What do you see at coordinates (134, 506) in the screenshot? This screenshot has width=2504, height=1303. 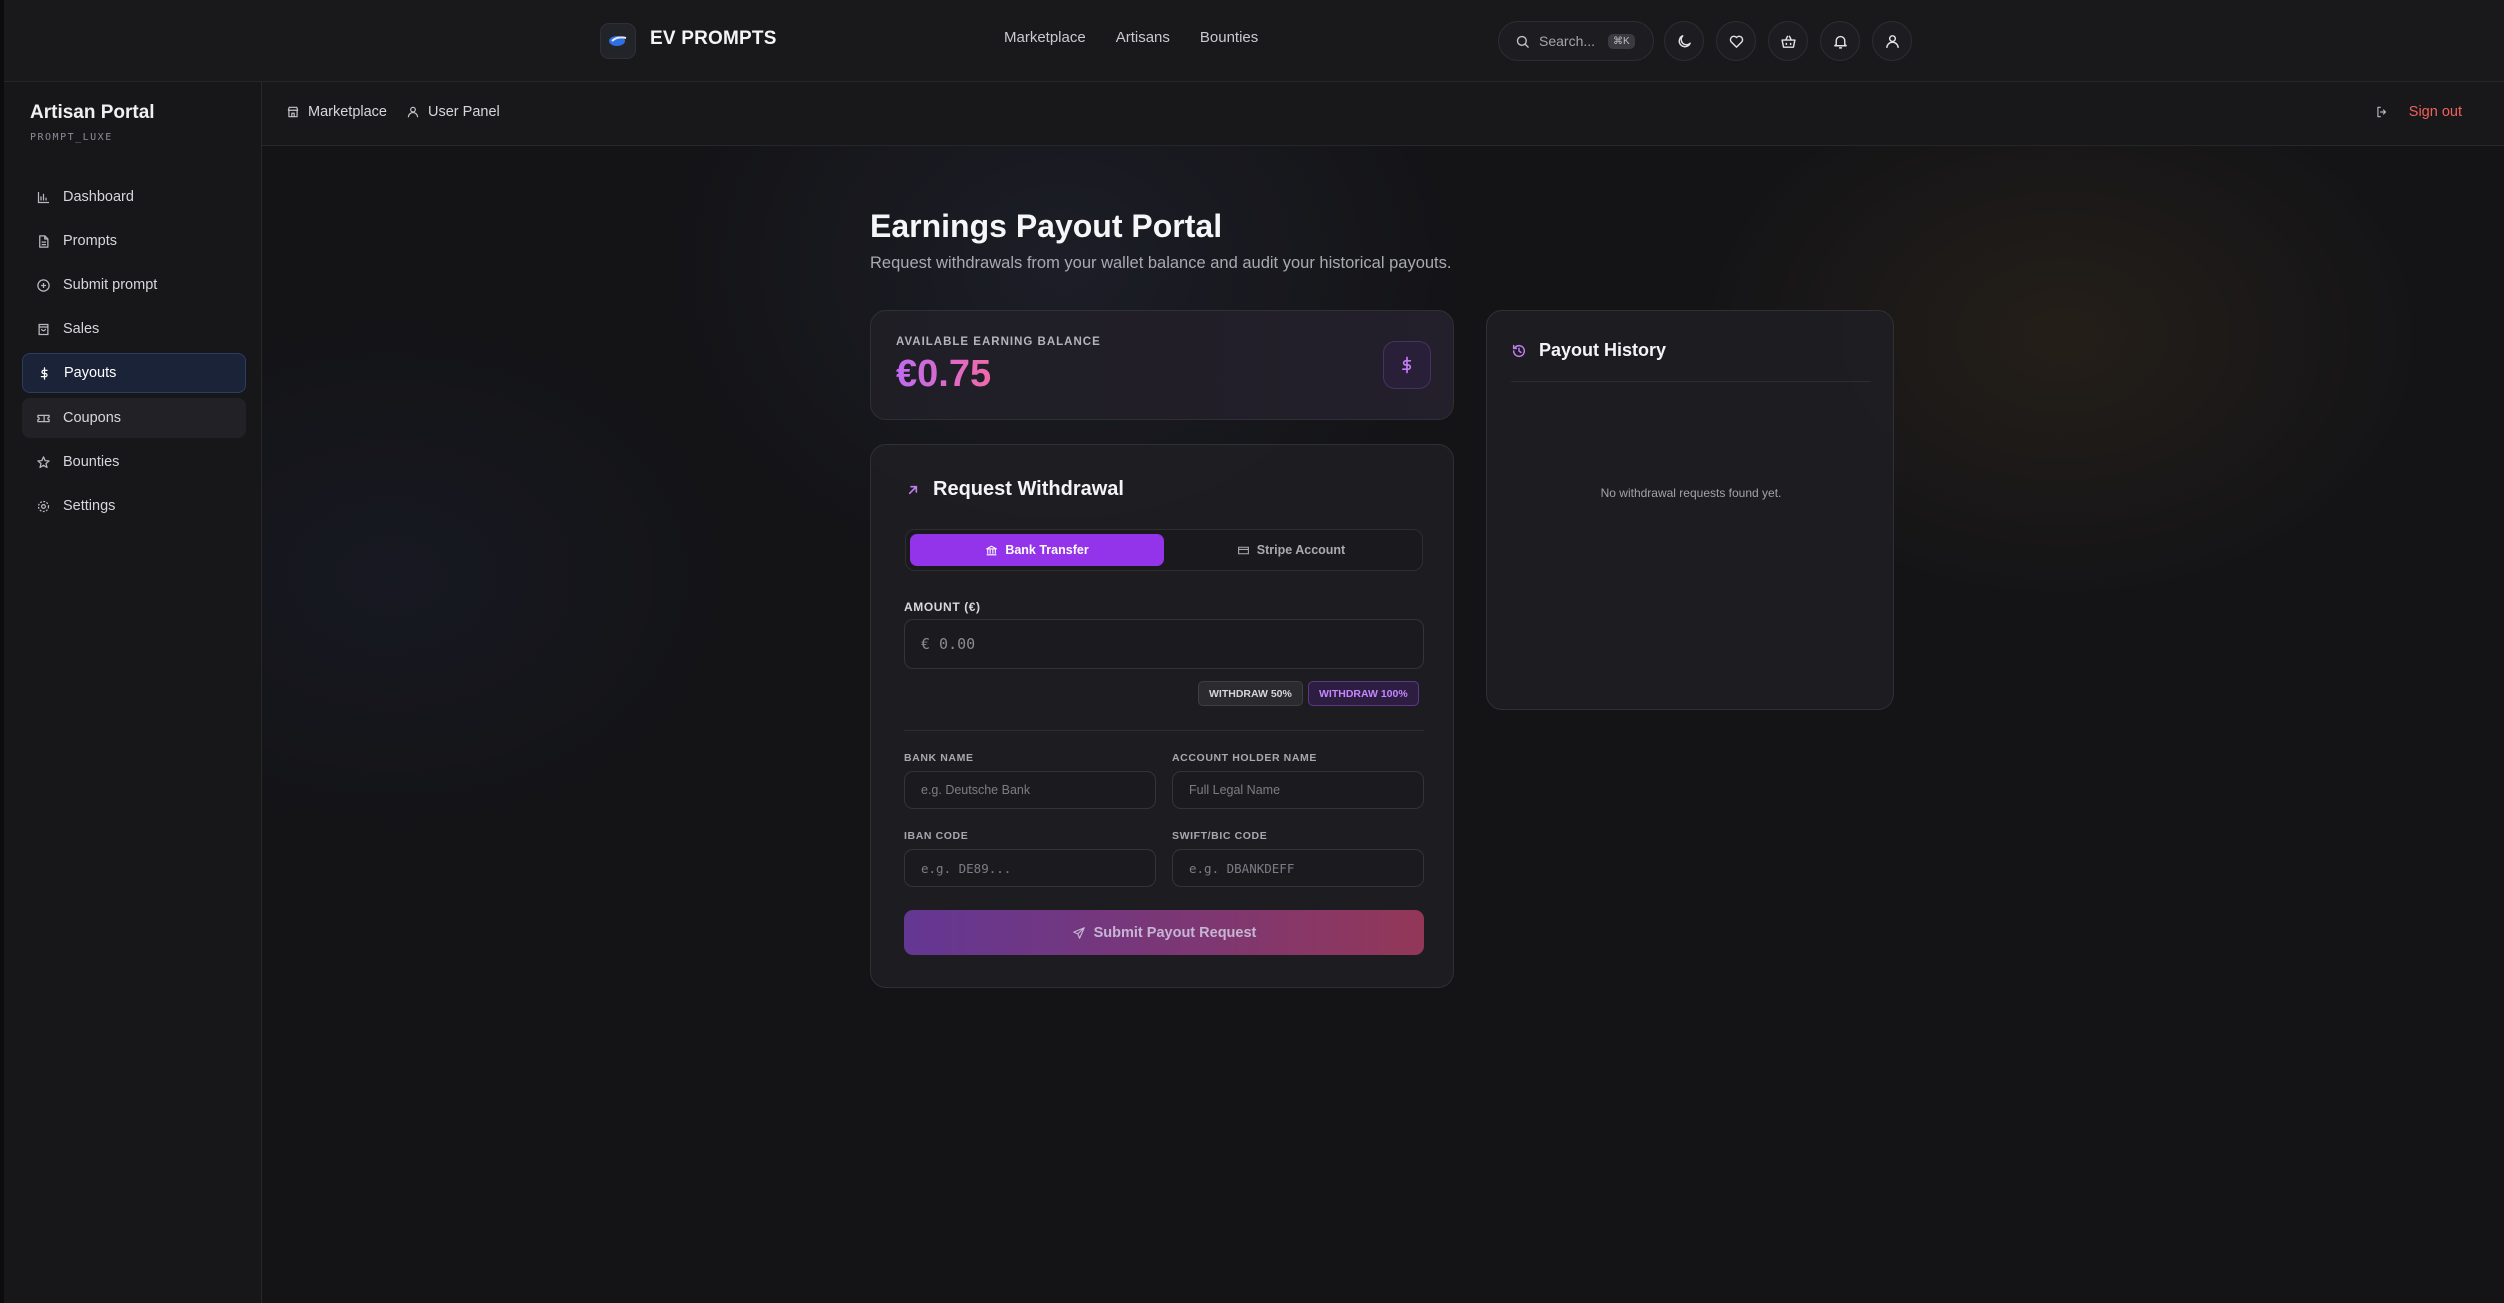 I see `sidebar-item-settings: Settings` at bounding box center [134, 506].